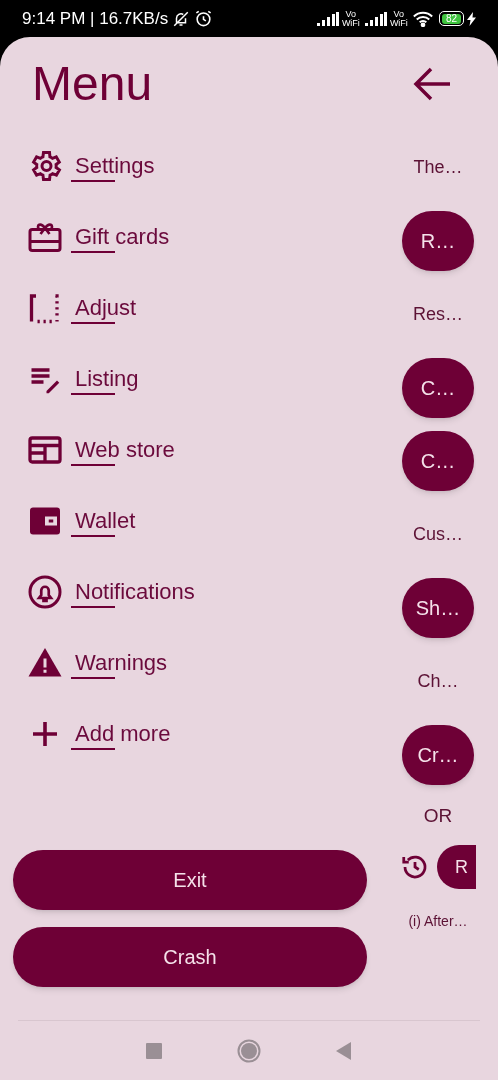 Image resolution: width=498 pixels, height=1080 pixels. I want to click on menu-item: Settings, so click(200, 165).